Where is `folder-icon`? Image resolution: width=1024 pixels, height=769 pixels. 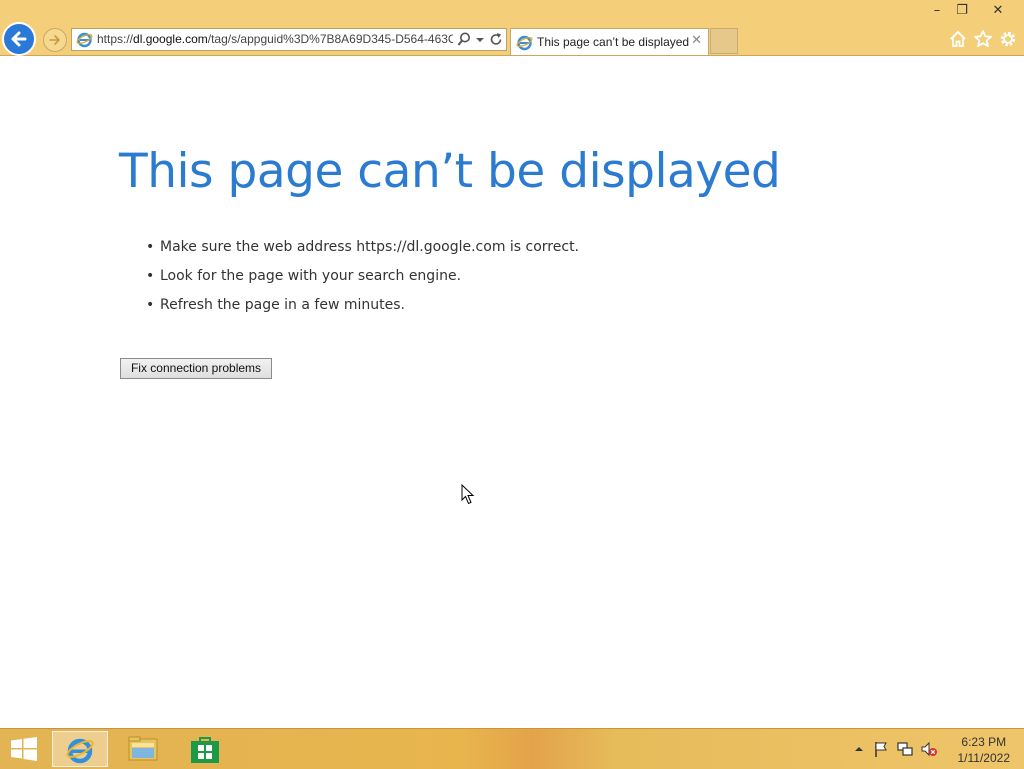 folder-icon is located at coordinates (143, 748).